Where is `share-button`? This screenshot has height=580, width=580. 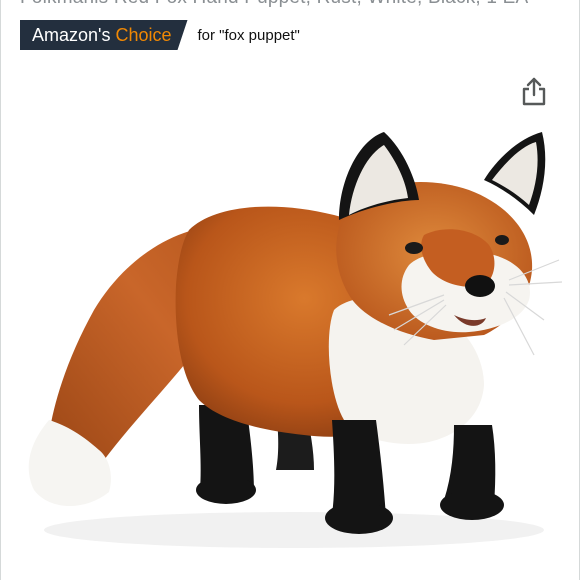 share-button is located at coordinates (534, 91).